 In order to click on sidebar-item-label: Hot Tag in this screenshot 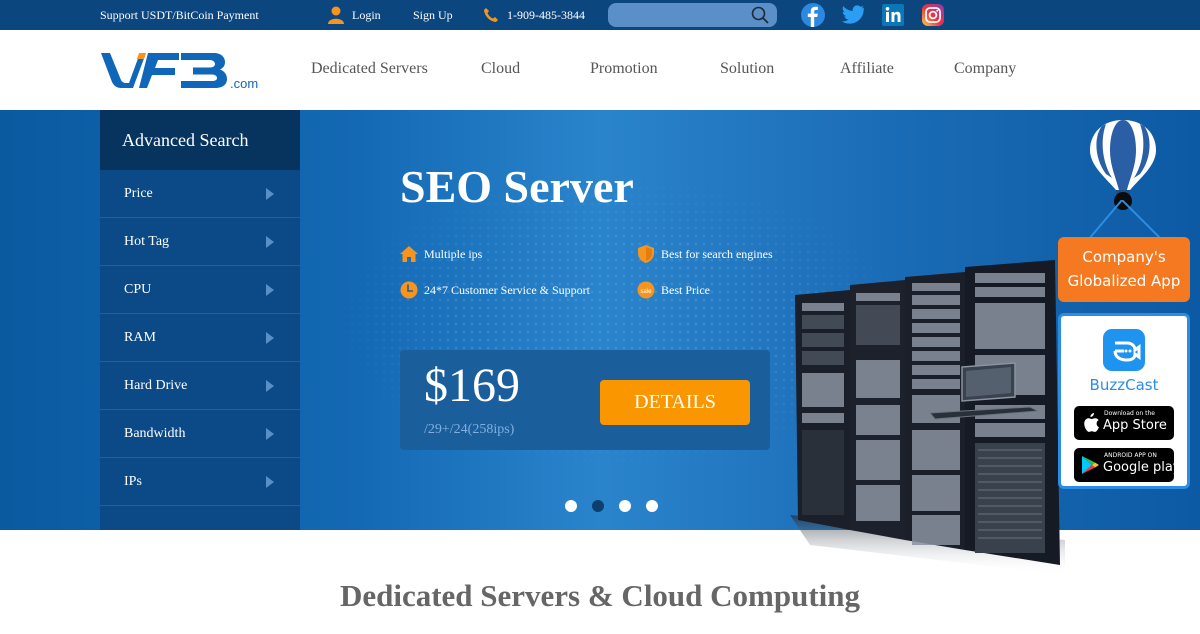, I will do `click(147, 241)`.